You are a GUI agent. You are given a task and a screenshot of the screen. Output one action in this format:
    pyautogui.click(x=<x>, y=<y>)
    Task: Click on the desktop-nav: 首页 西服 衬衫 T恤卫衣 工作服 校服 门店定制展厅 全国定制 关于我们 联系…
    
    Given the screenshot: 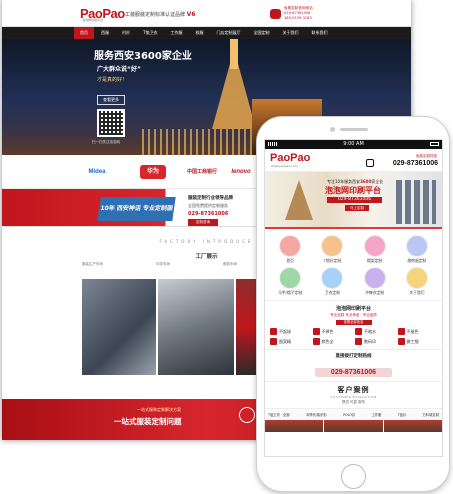 What is the action you would take?
    pyautogui.click(x=206, y=33)
    